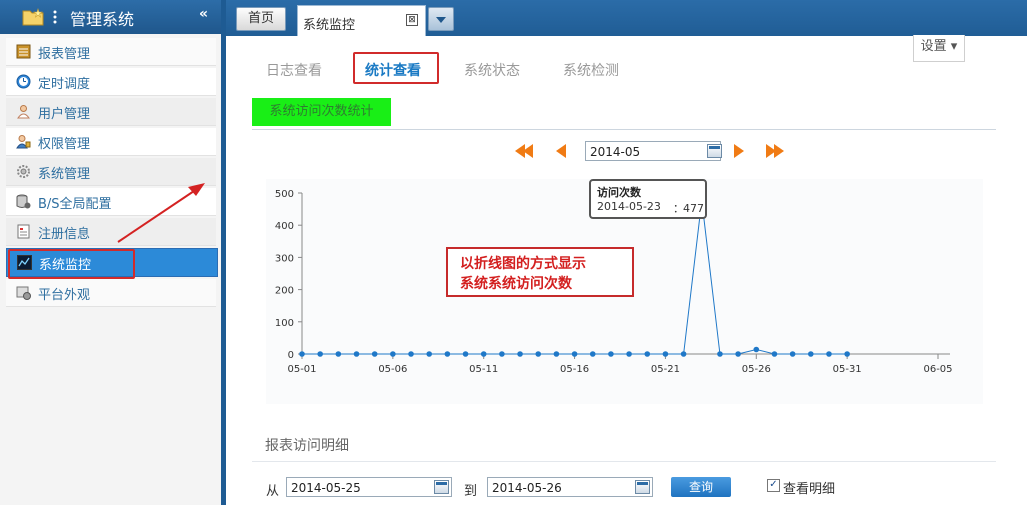  Describe the element at coordinates (591, 70) in the screenshot. I see `subtab-check: 系统检测` at that location.